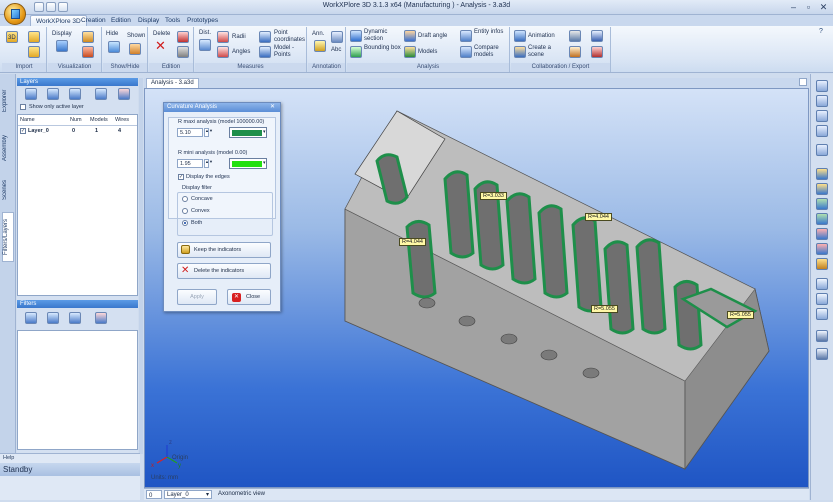  What do you see at coordinates (410, 36) in the screenshot?
I see `draft-angle-icon` at bounding box center [410, 36].